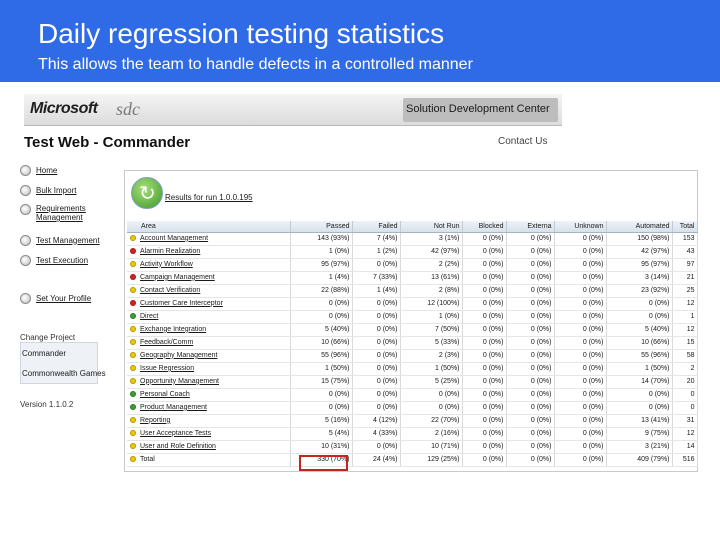  Describe the element at coordinates (165, 394) in the screenshot. I see `area-link: Personal Coach` at that location.